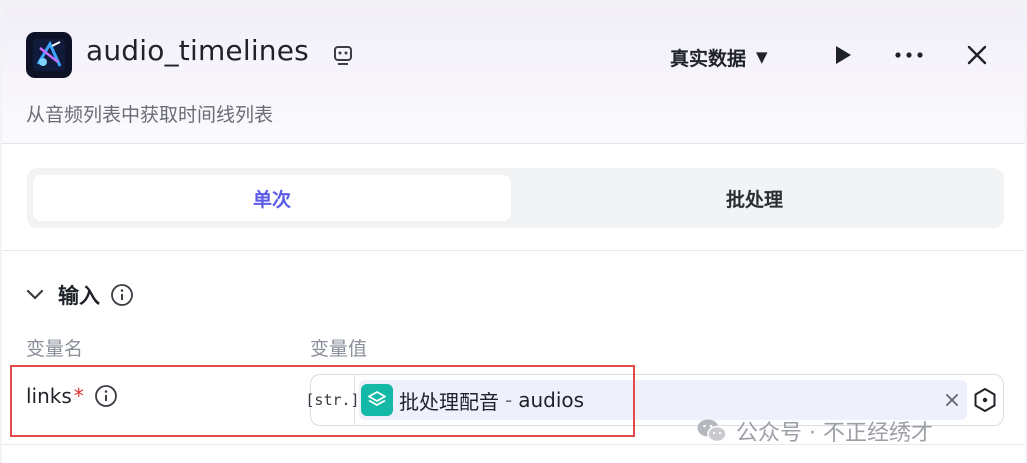 This screenshot has height=463, width=1027. Describe the element at coordinates (513, 250) in the screenshot. I see `section-divider` at that location.